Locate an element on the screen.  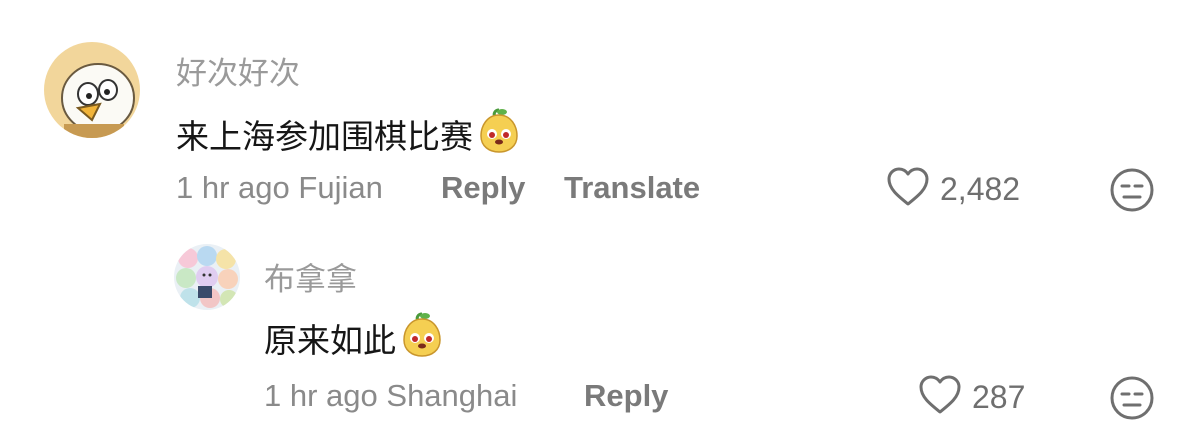
like-button: 2,482 is located at coordinates (953, 189).